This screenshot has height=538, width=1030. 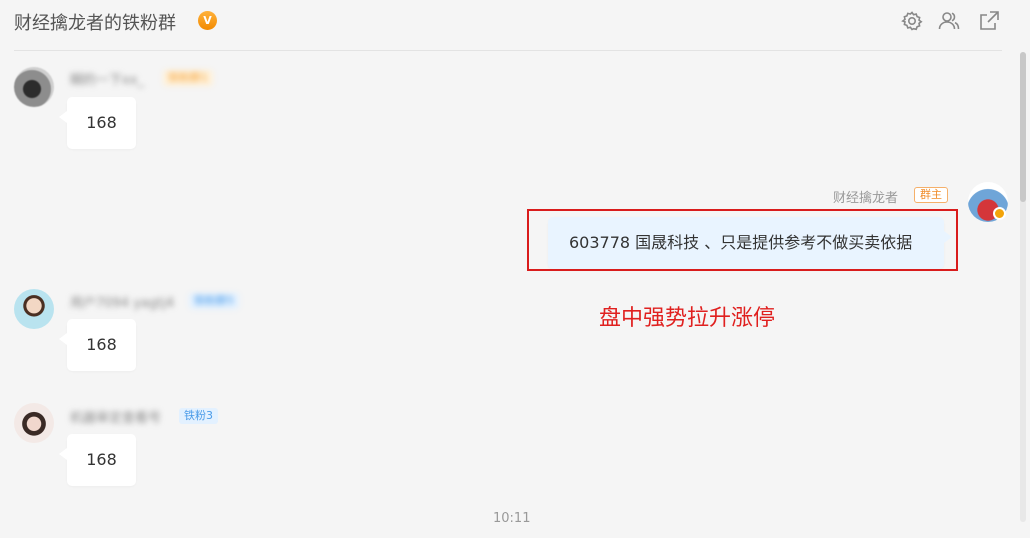 What do you see at coordinates (949, 21) in the screenshot?
I see `members-icon` at bounding box center [949, 21].